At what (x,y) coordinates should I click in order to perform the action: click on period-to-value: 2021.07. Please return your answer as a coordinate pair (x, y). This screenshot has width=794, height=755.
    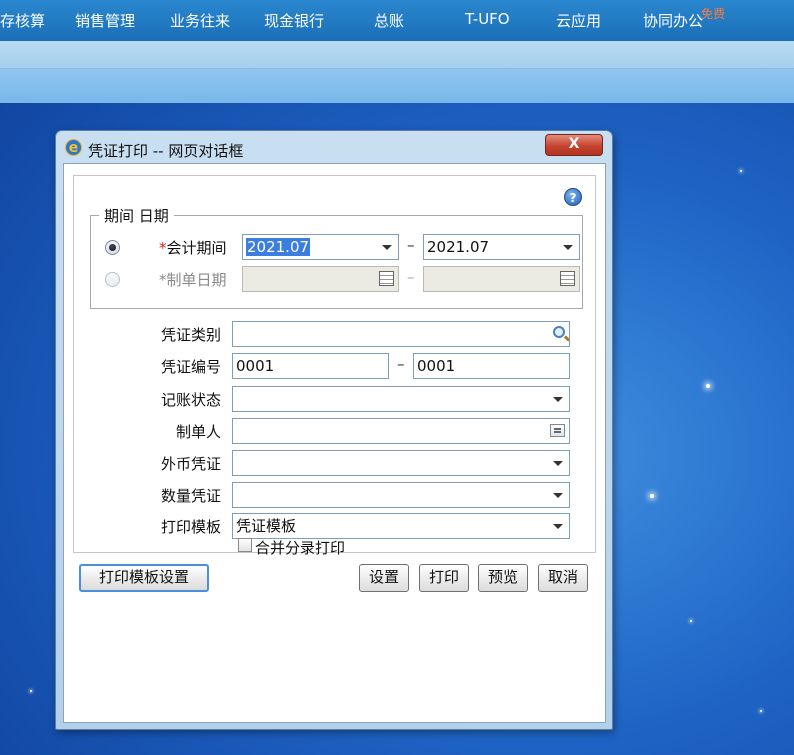
    Looking at the image, I should click on (458, 247).